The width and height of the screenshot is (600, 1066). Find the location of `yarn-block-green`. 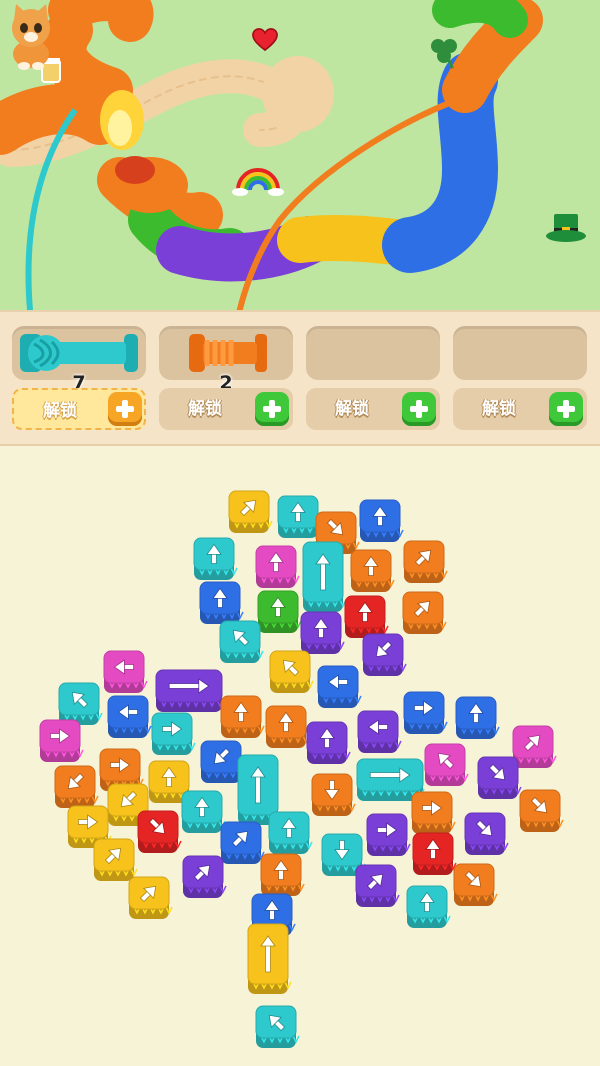

yarn-block-green is located at coordinates (279, 611).